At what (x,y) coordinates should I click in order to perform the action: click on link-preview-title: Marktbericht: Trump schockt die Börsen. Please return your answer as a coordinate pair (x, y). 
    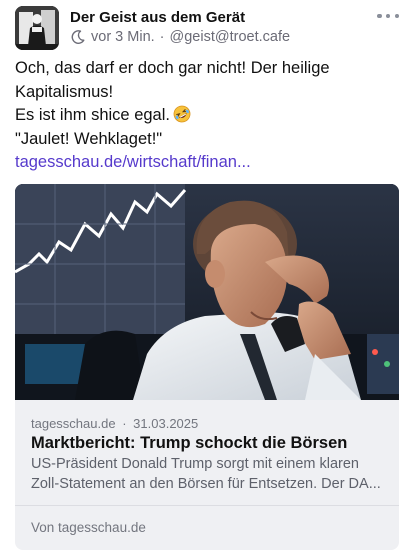
    Looking at the image, I should click on (189, 443).